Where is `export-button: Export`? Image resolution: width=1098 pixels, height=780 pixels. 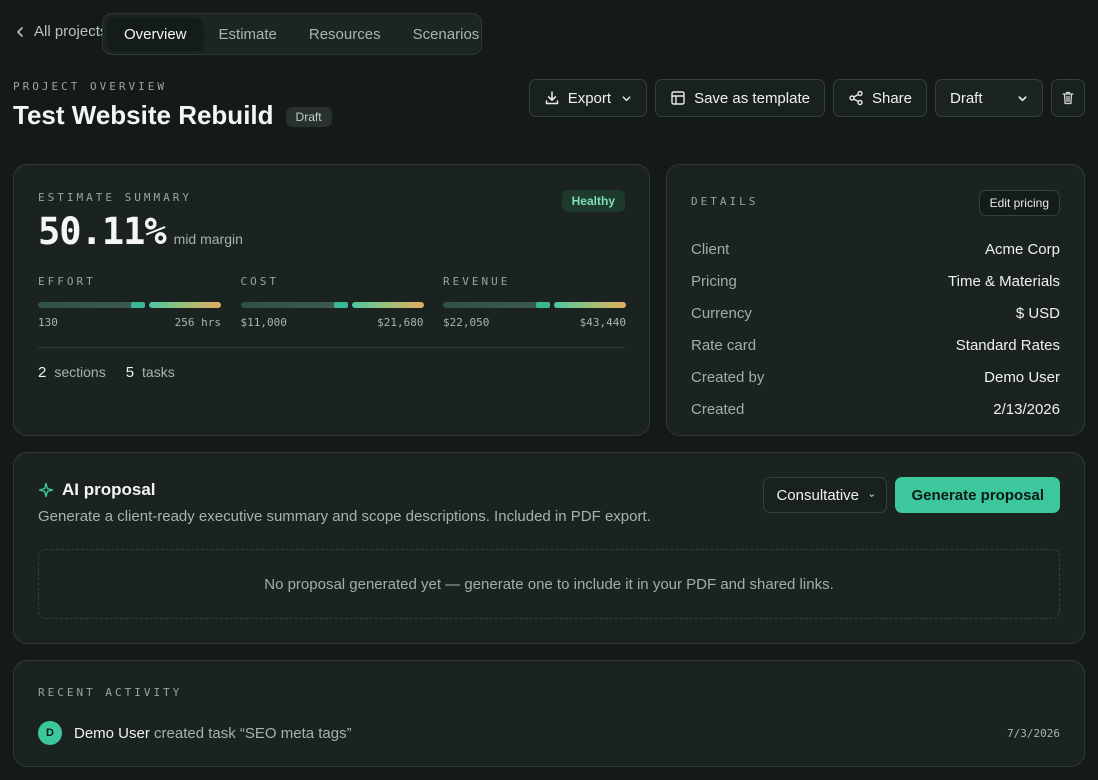
export-button: Export is located at coordinates (588, 98).